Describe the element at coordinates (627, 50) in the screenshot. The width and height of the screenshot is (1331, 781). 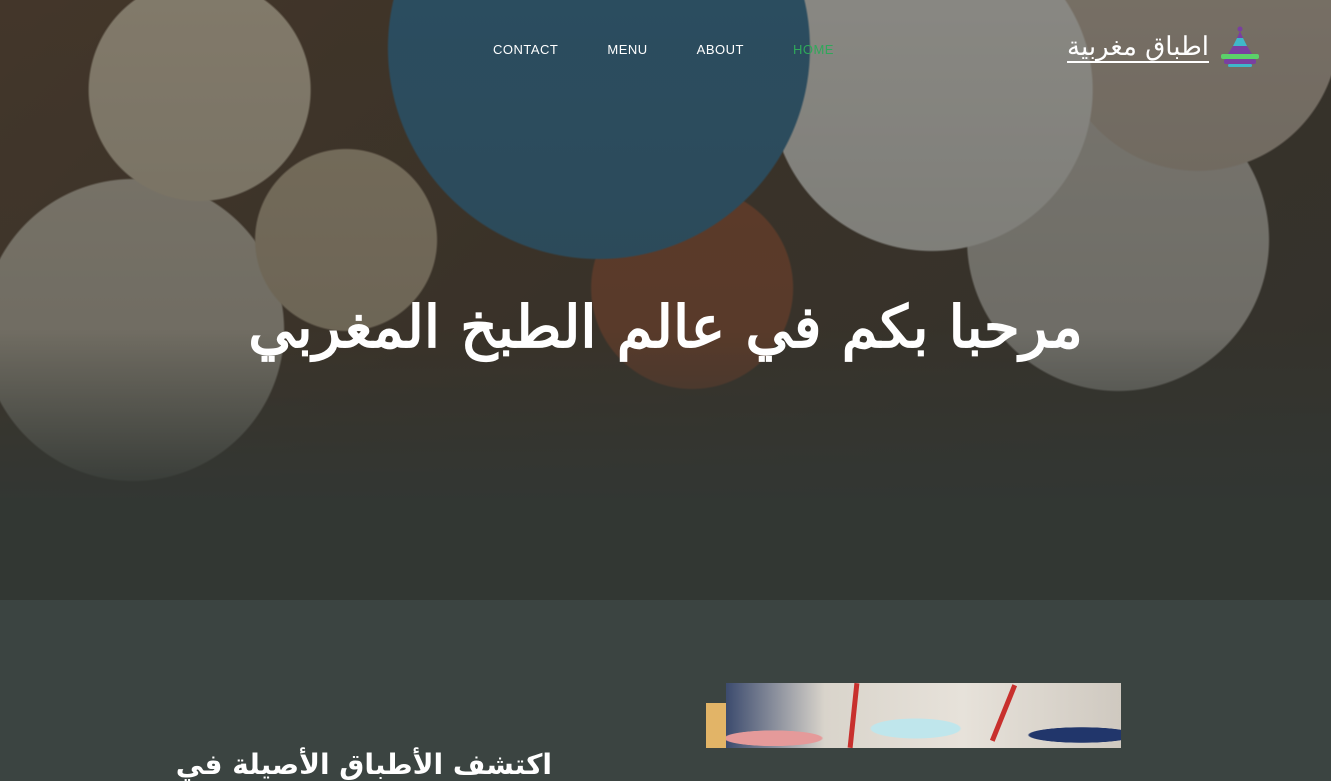
I see `nav-menu: MENU` at that location.